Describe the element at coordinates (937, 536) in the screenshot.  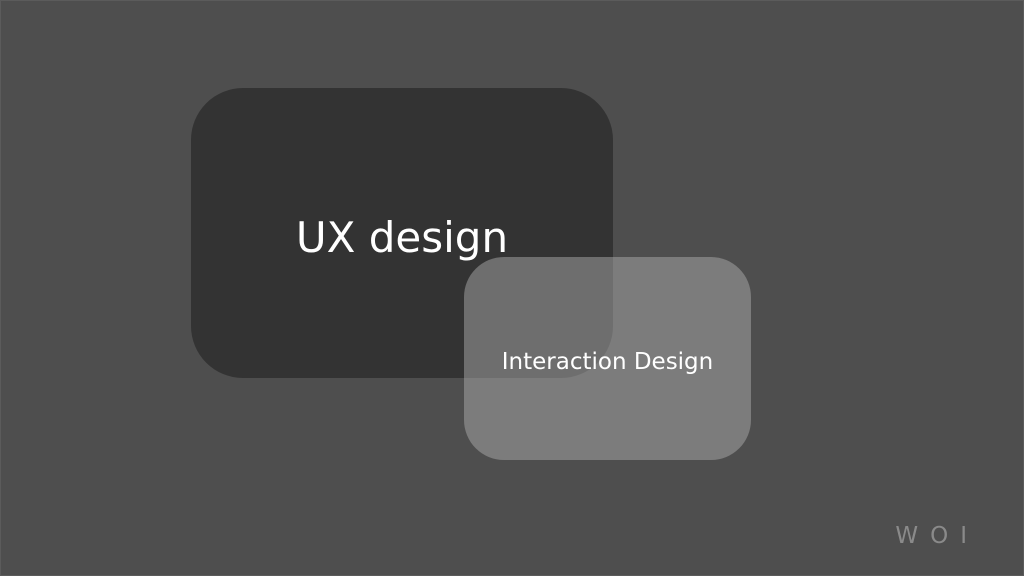
I see `brand-logo-text: WOI` at that location.